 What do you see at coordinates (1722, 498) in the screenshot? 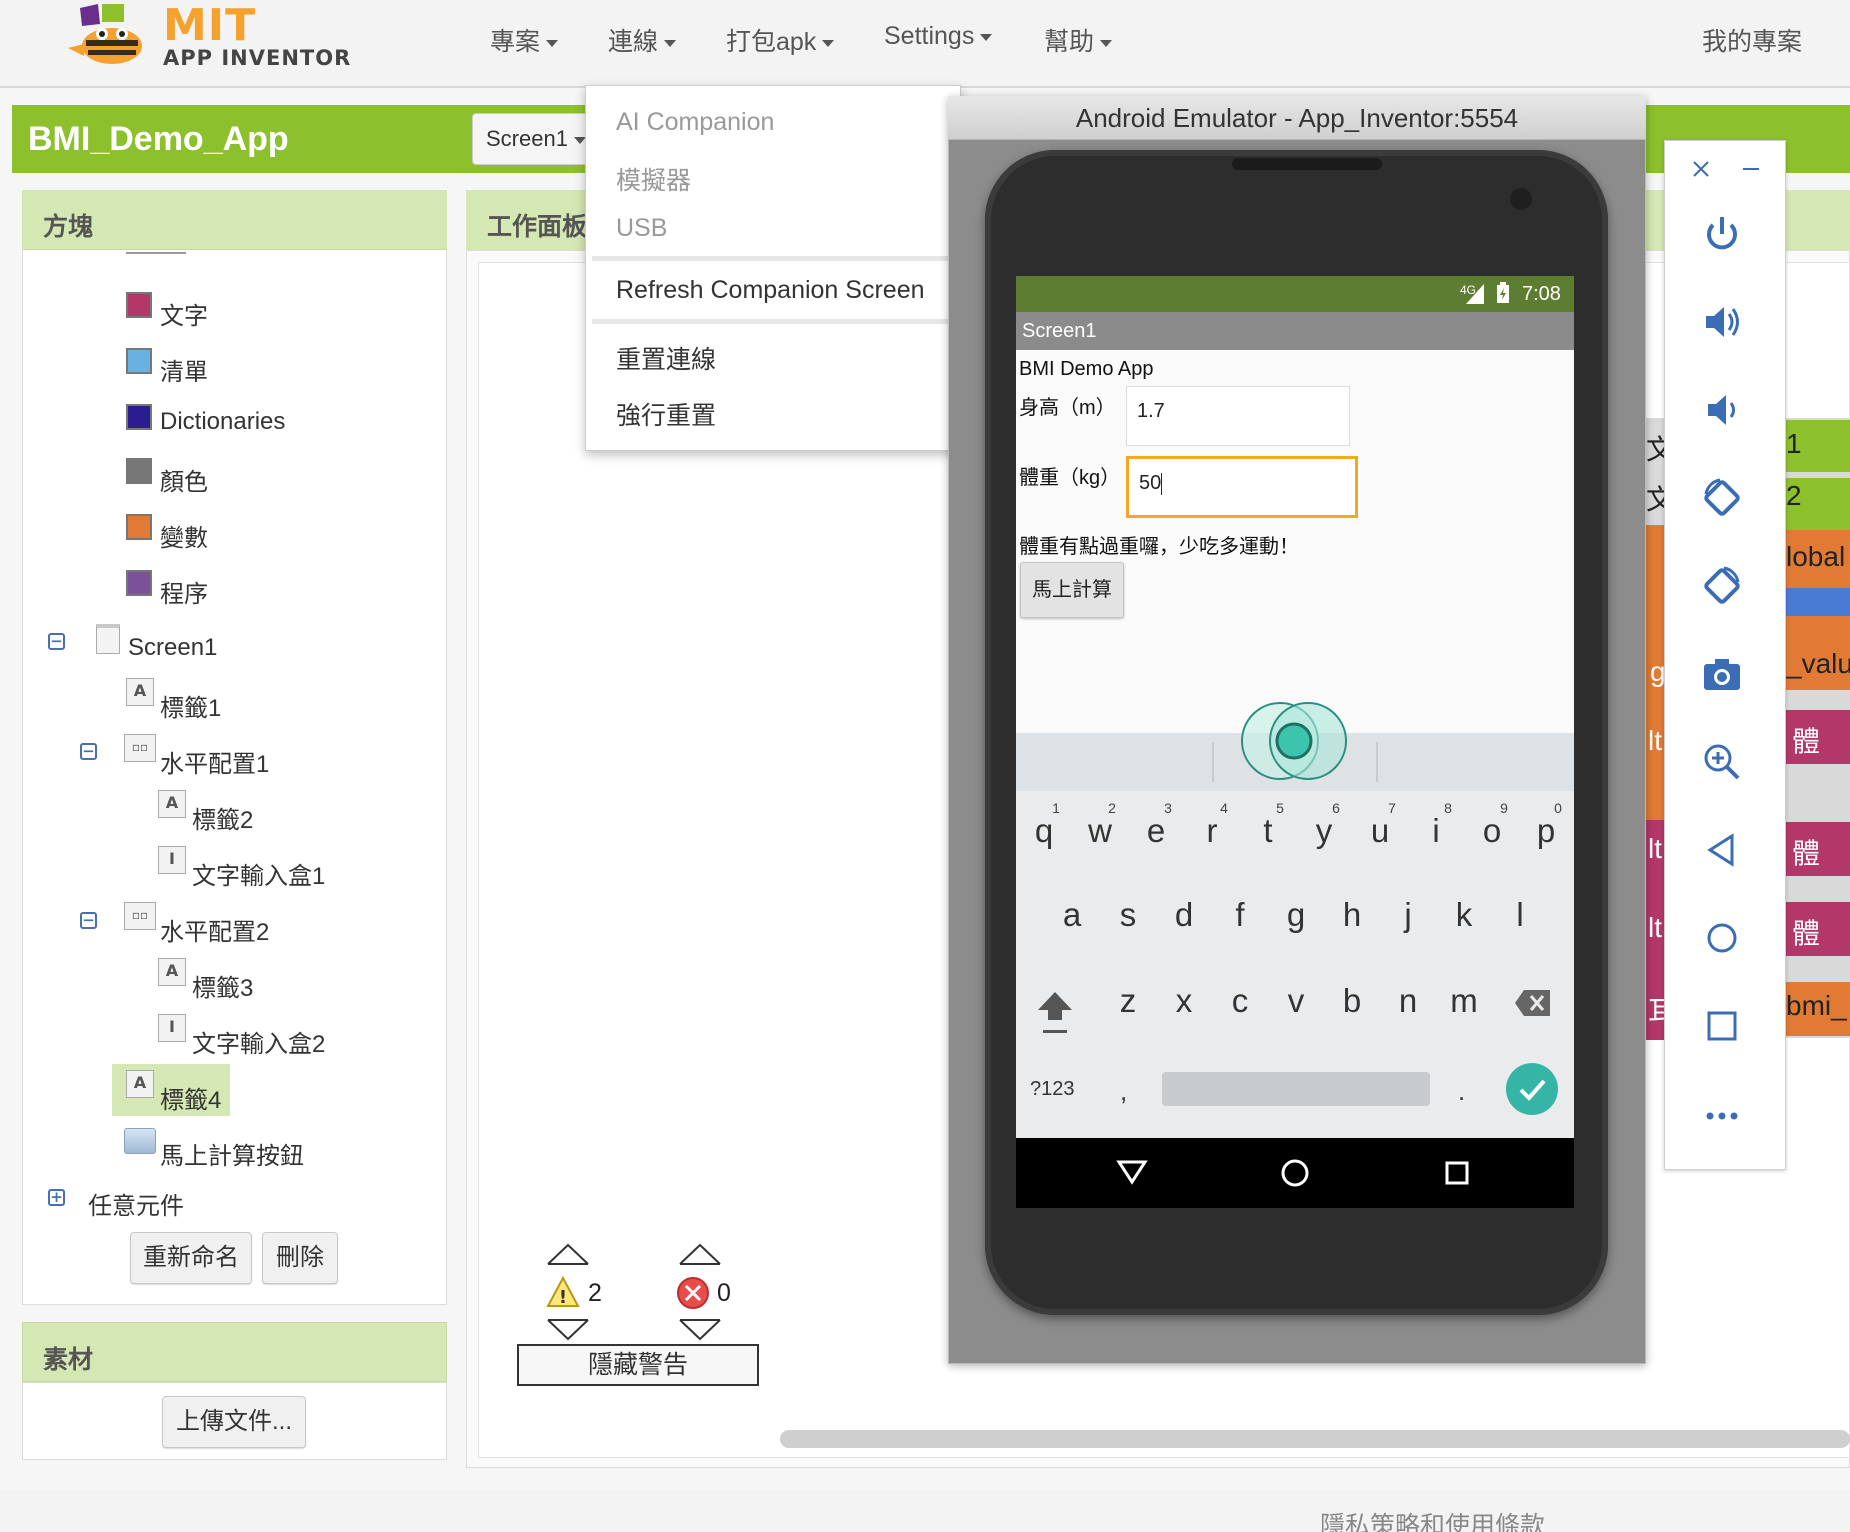
I see `rotate-left-icon` at bounding box center [1722, 498].